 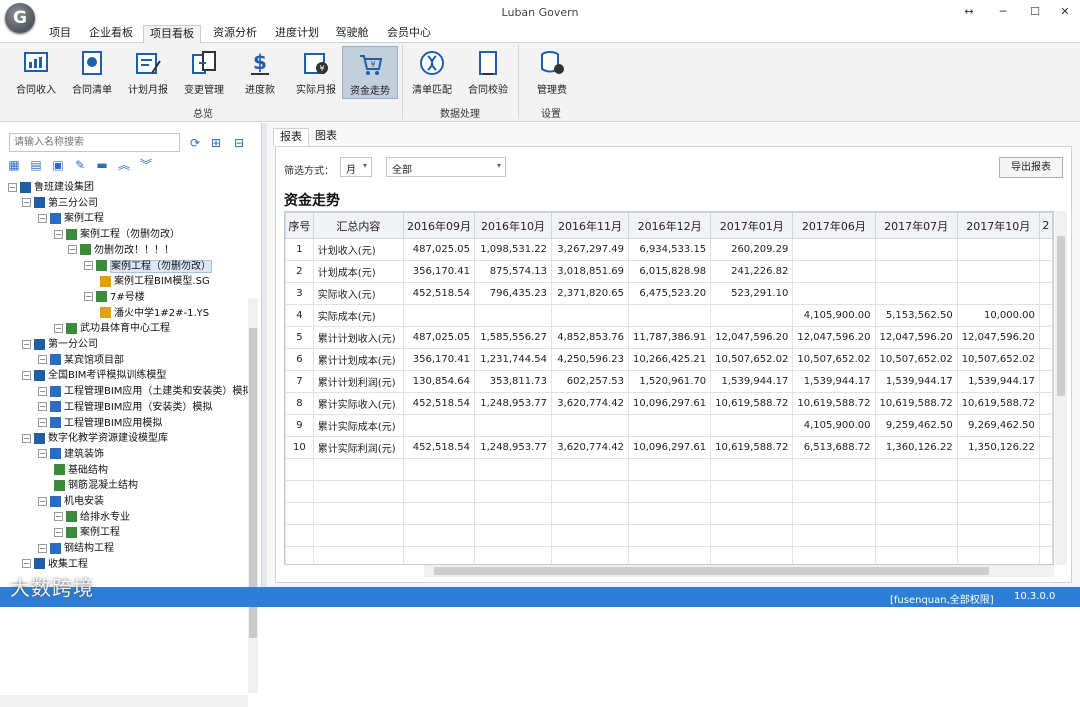 What do you see at coordinates (439, 225) in the screenshot?
I see `column-header: 2016年09月` at bounding box center [439, 225].